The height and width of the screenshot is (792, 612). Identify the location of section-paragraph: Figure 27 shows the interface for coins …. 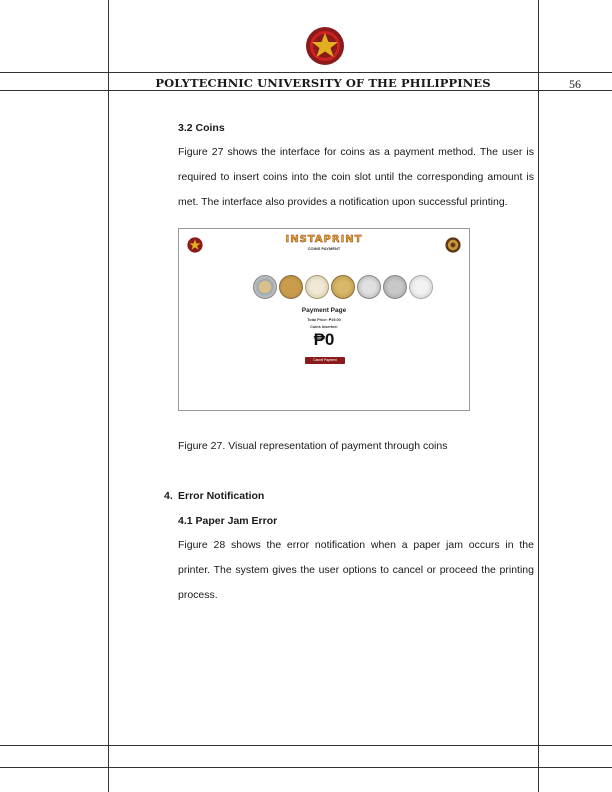
(356, 177).